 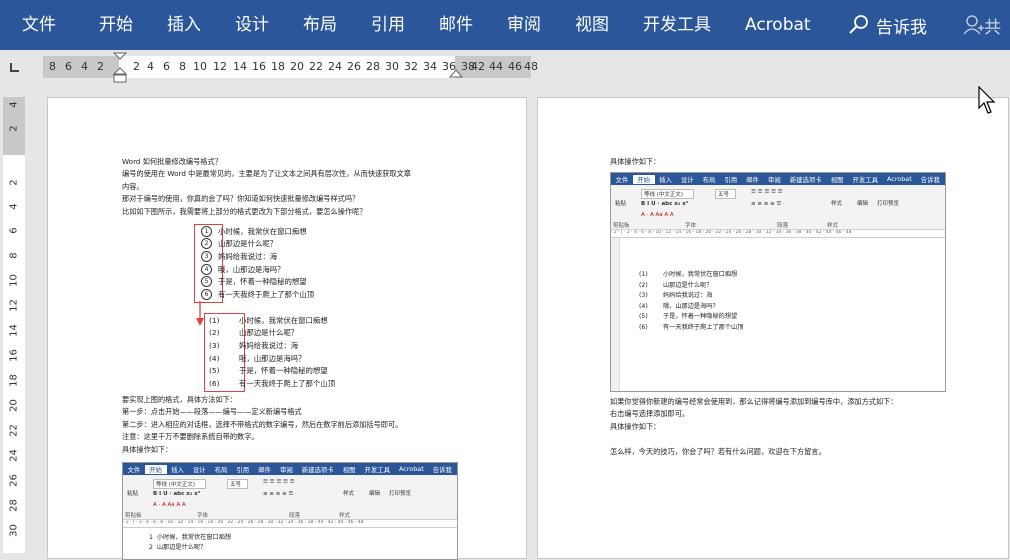 I want to click on paragraph: 内容。, so click(x=133, y=186).